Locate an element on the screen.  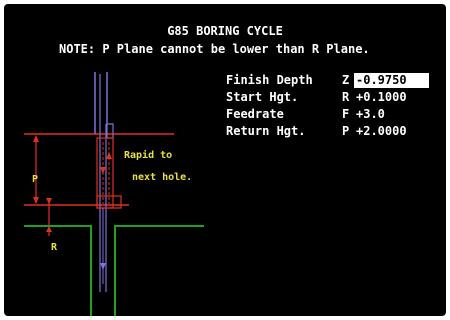
feedrate-input: +3.0 is located at coordinates (371, 114).